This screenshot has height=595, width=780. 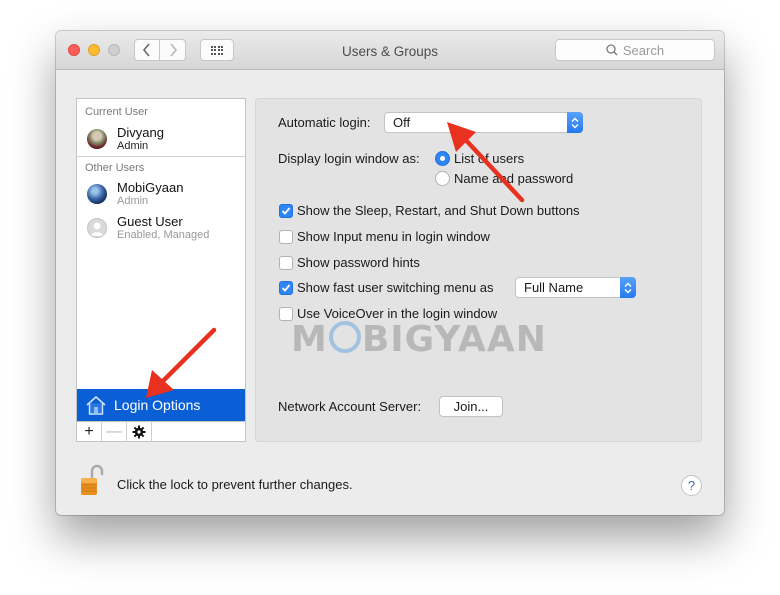 What do you see at coordinates (89, 431) in the screenshot?
I see `add-user-button: +` at bounding box center [89, 431].